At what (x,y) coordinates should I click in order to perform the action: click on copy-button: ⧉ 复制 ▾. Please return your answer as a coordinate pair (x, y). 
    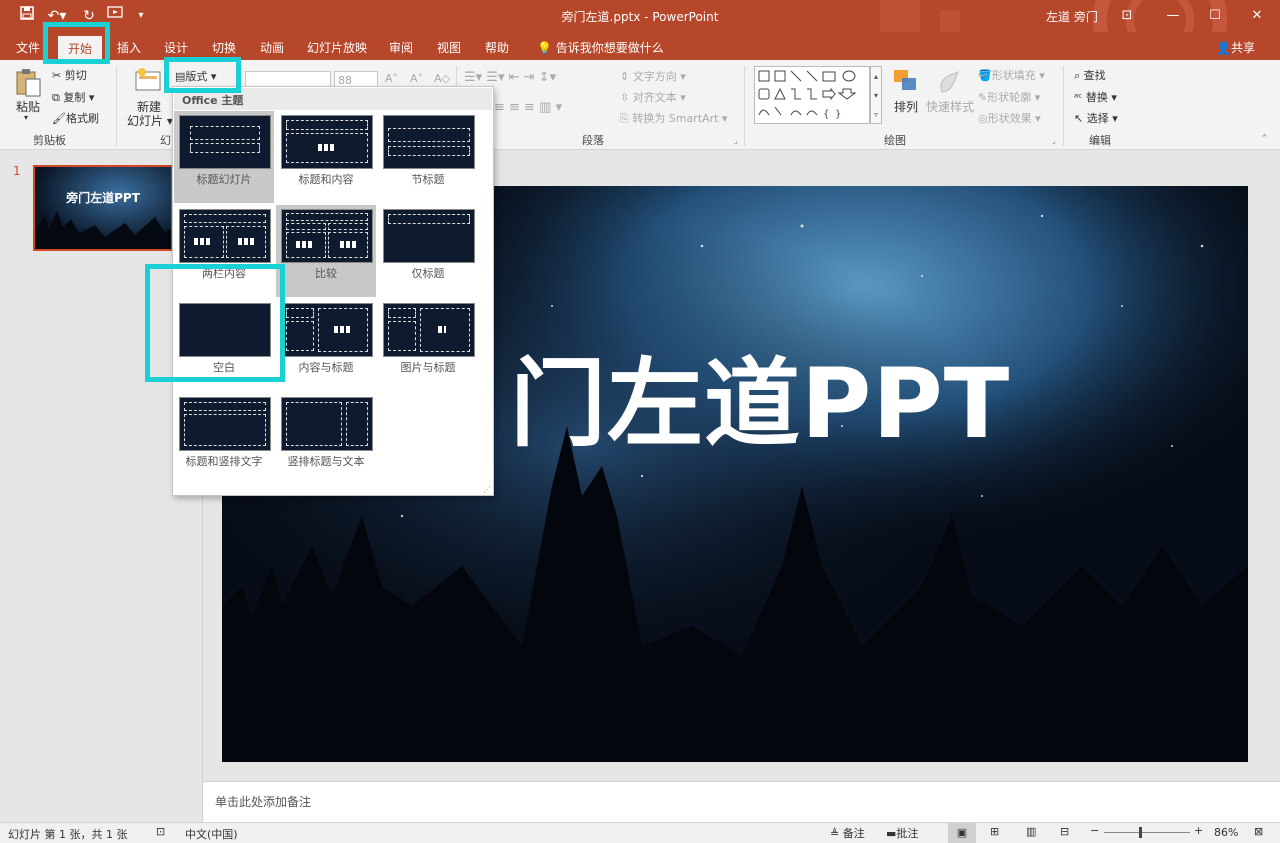
    Looking at the image, I should click on (73, 97).